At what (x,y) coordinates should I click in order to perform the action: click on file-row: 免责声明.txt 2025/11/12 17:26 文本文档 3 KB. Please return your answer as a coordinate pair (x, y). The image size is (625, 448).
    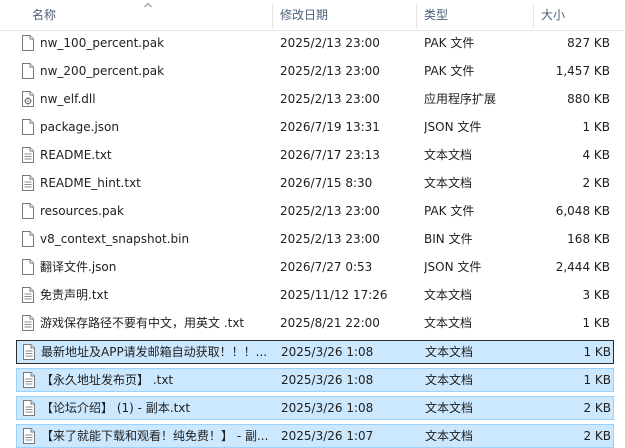
    Looking at the image, I should click on (315, 296).